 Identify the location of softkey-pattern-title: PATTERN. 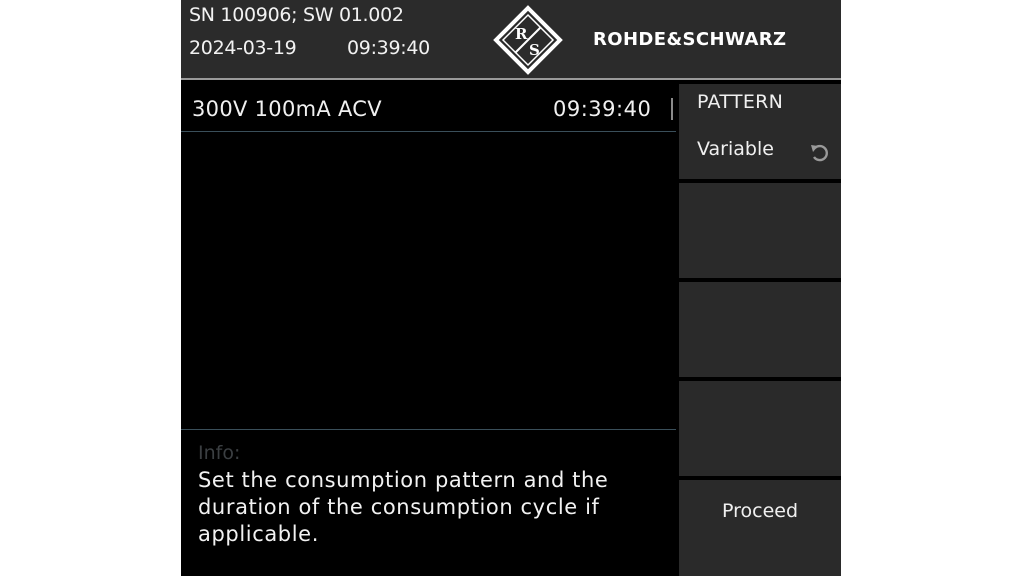
(740, 102).